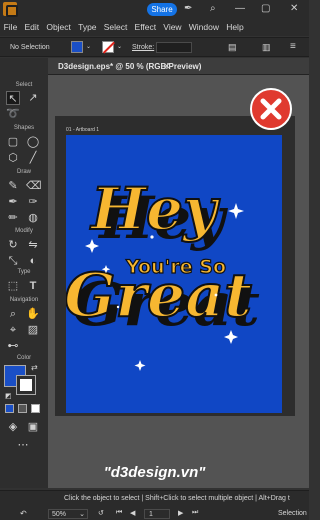 The image size is (320, 520). I want to click on previous-artboard-icon: ◀, so click(132, 513).